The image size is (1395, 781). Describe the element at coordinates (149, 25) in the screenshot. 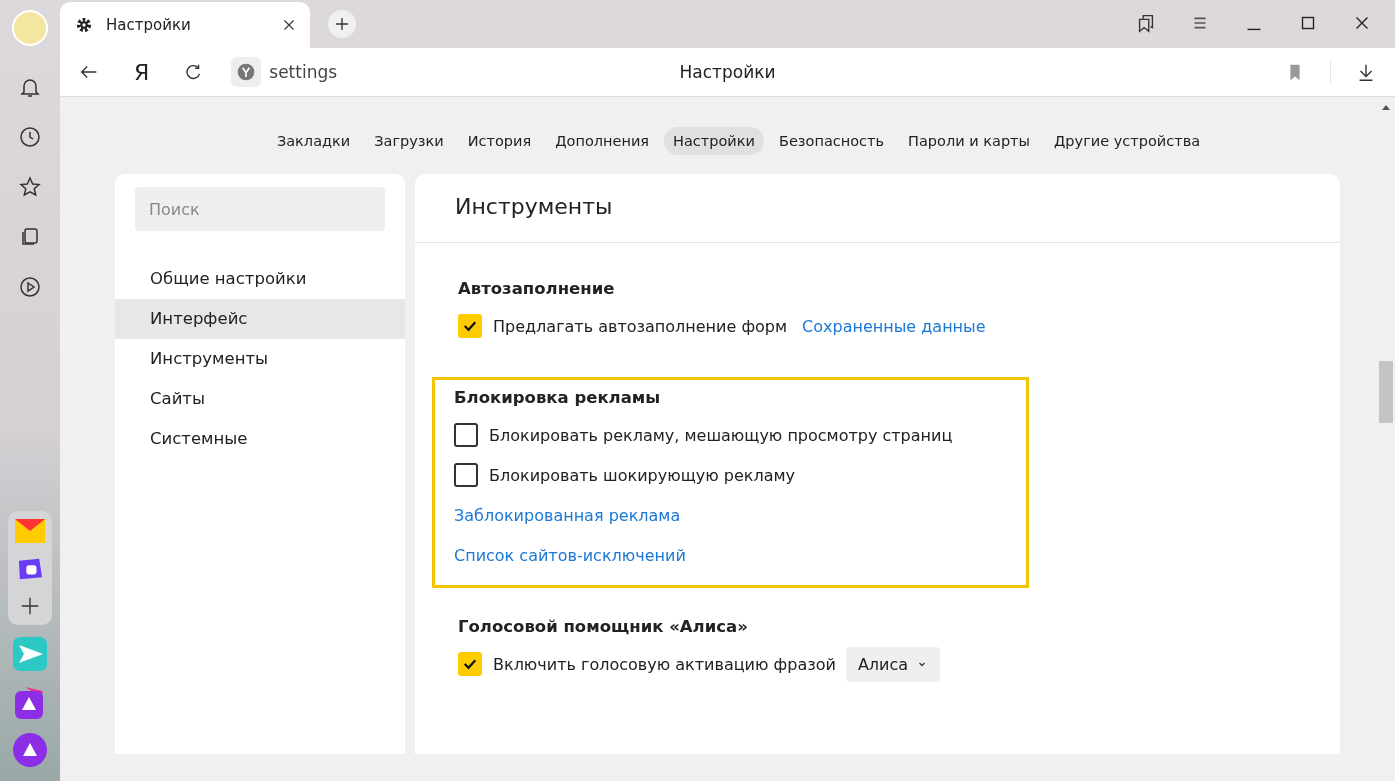

I see `tab-title: Настройки` at that location.